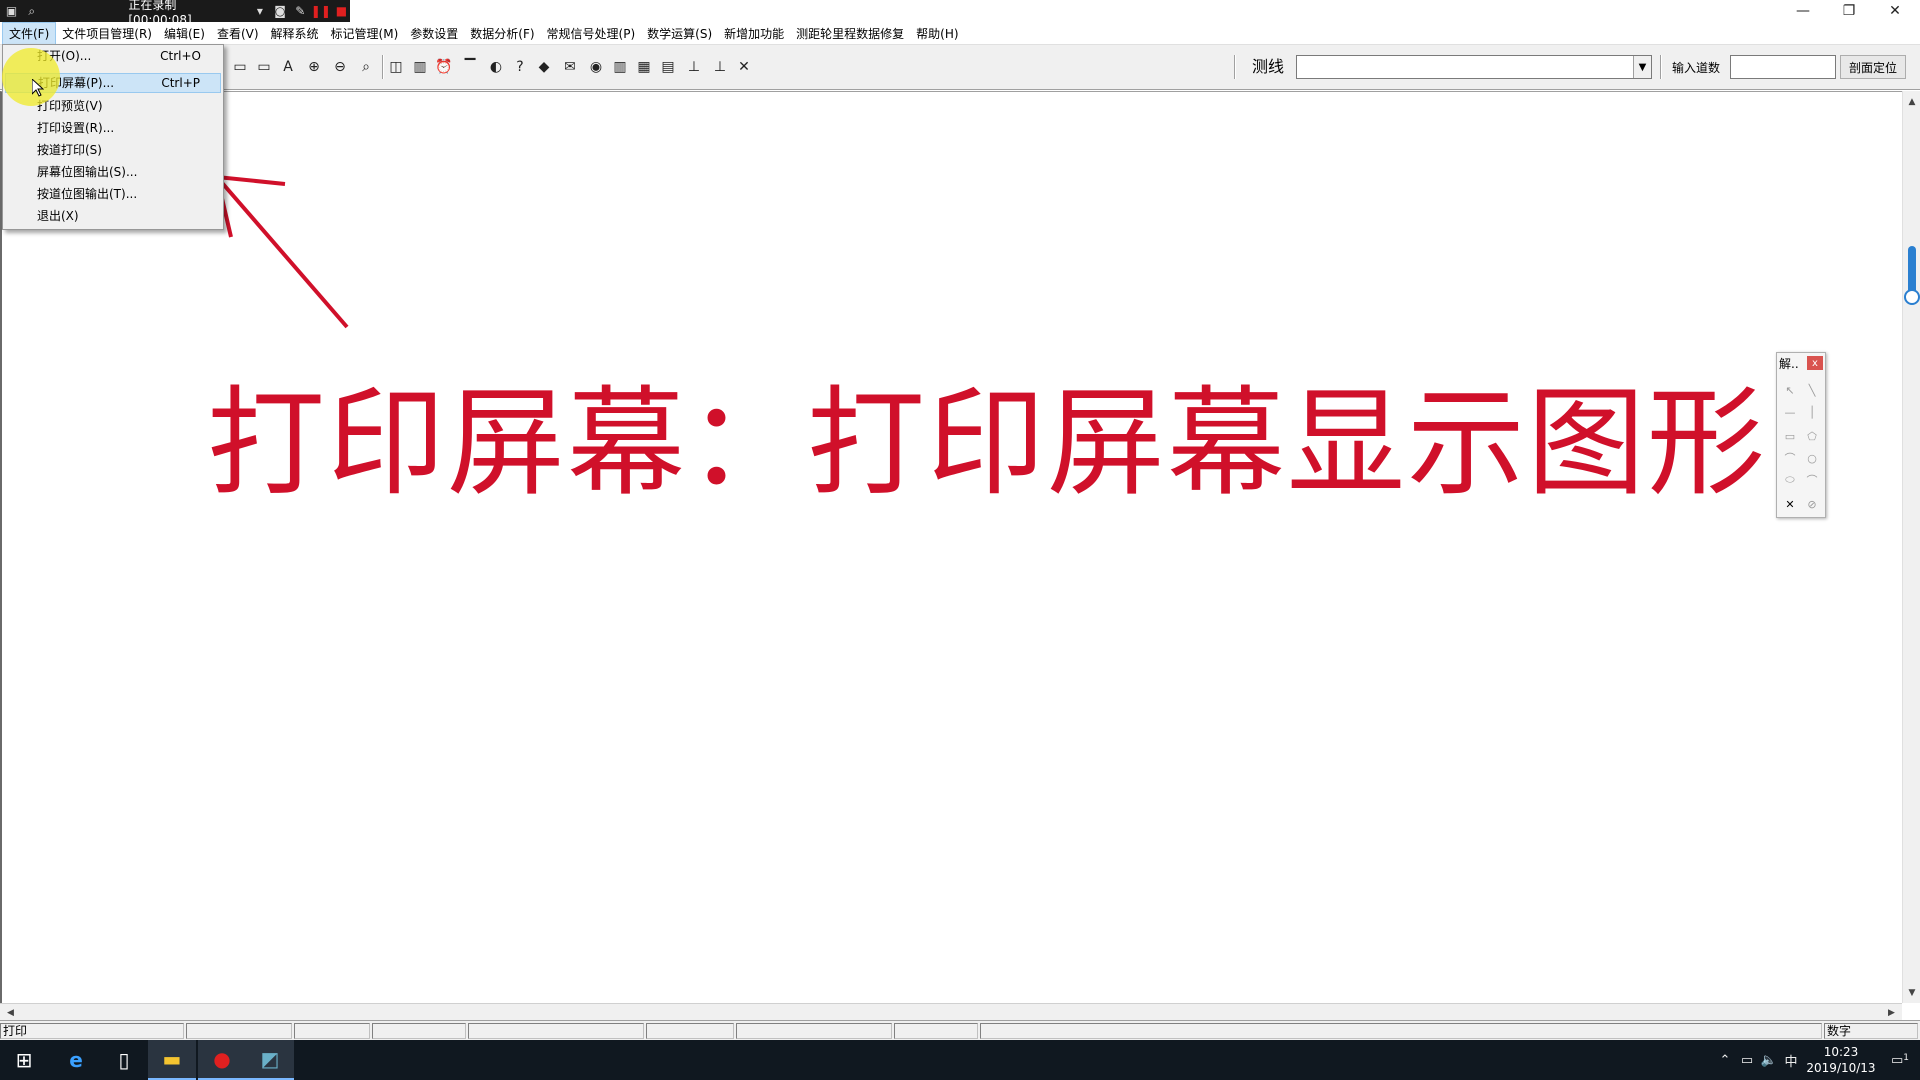 The image size is (1920, 1080). I want to click on volume-icon: 🔈, so click(1769, 1060).